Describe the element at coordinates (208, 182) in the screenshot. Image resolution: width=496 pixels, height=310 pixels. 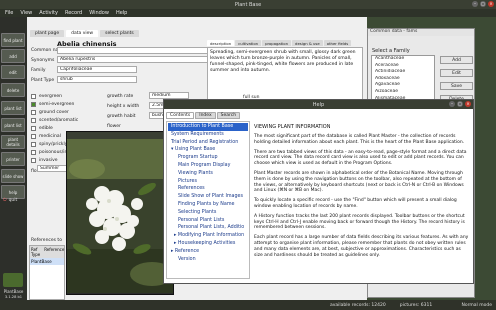
I see `tree-item: Pictures` at that location.